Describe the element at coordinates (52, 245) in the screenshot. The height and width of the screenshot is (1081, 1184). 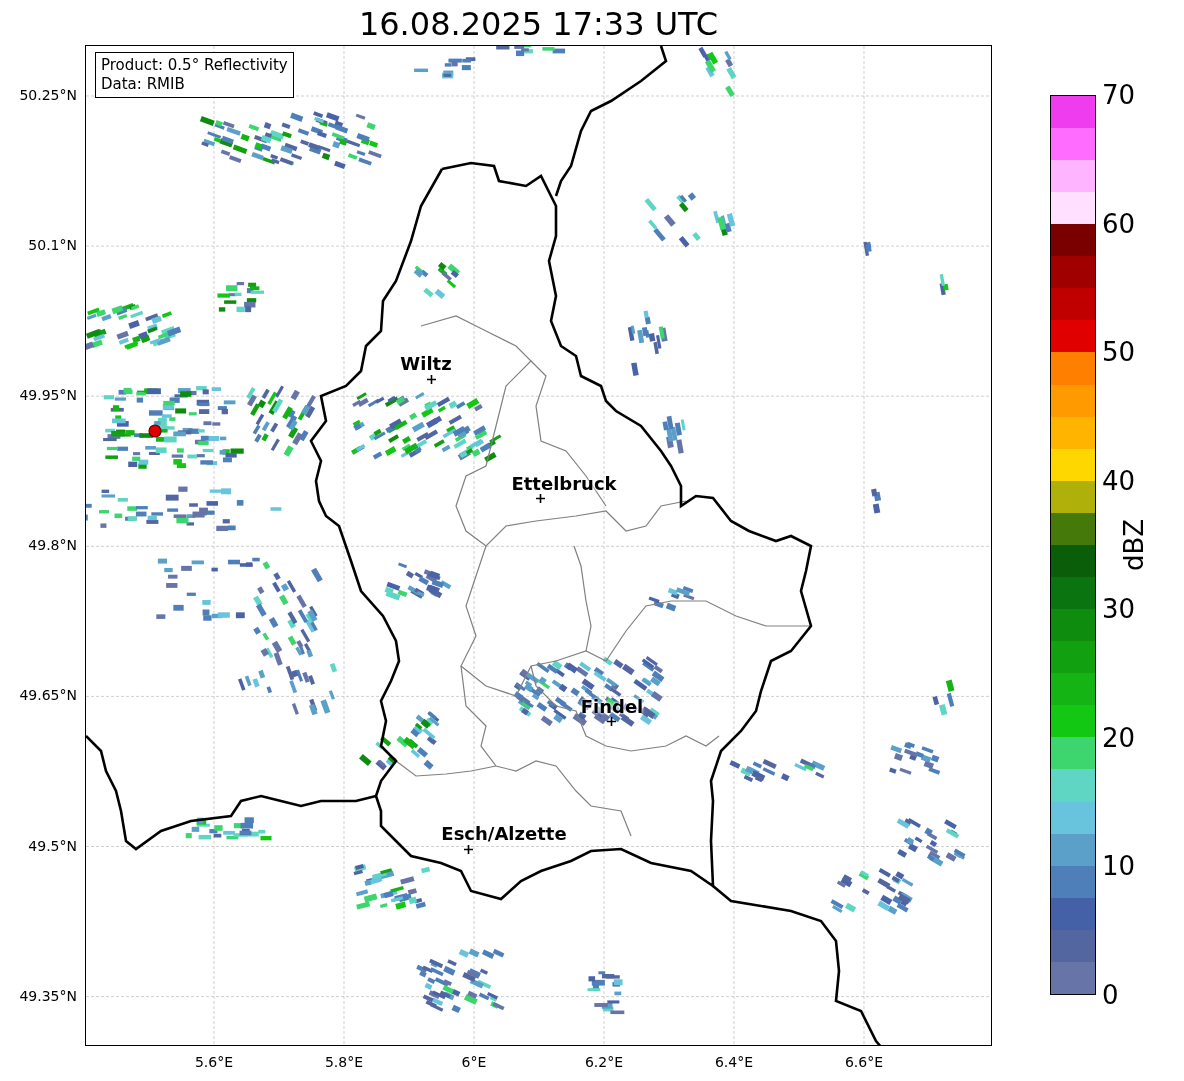
I see `latitude-tick-label: 50.1°N` at that location.